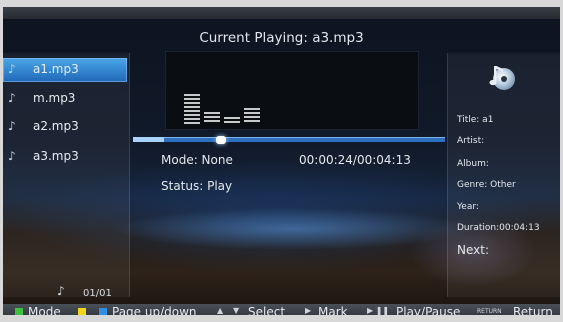 This screenshot has width=563, height=322. I want to click on hint-page-up-down: Page up/down, so click(154, 310).